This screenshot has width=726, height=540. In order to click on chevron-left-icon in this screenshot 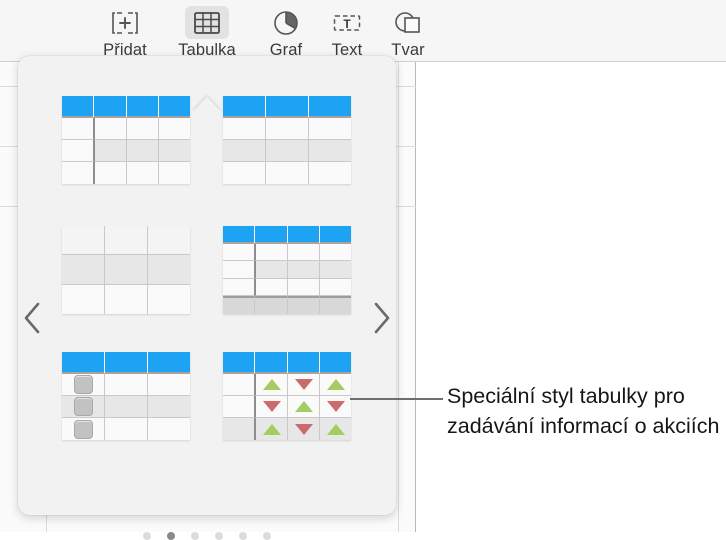, I will do `click(32, 318)`.